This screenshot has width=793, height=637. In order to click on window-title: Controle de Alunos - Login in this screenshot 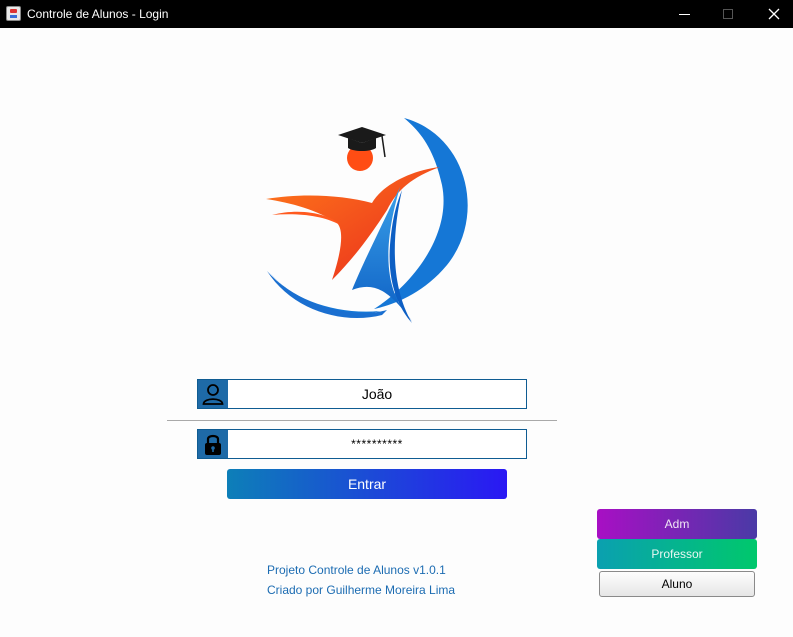, I will do `click(98, 14)`.